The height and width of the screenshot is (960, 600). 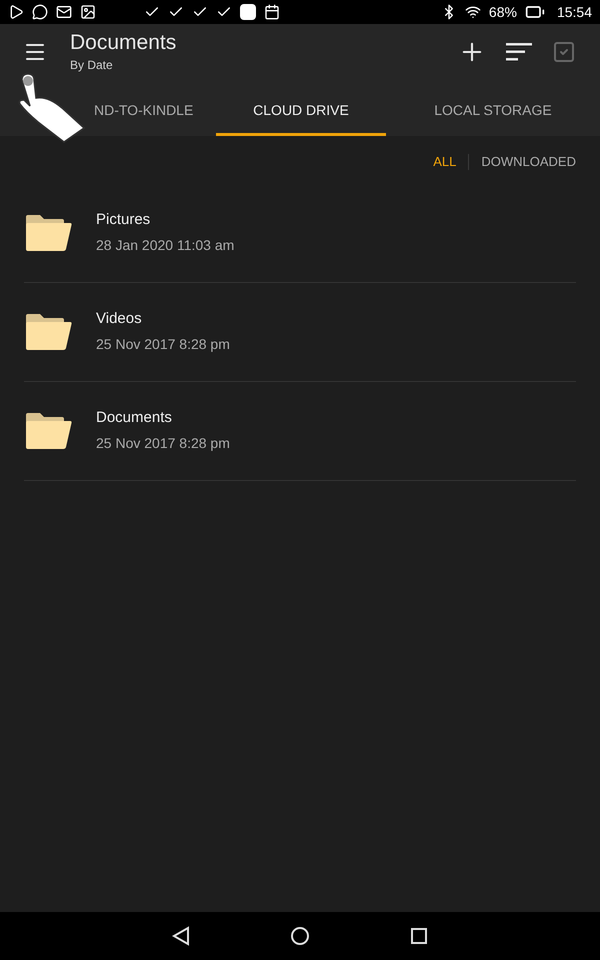 I want to click on clock: 15:54, so click(x=574, y=12).